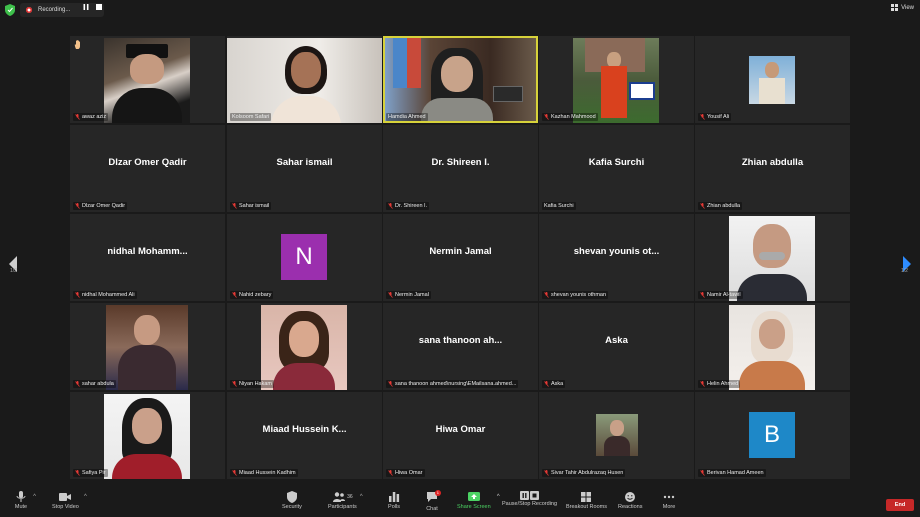  I want to click on reactions-label: Reactions, so click(630, 507).